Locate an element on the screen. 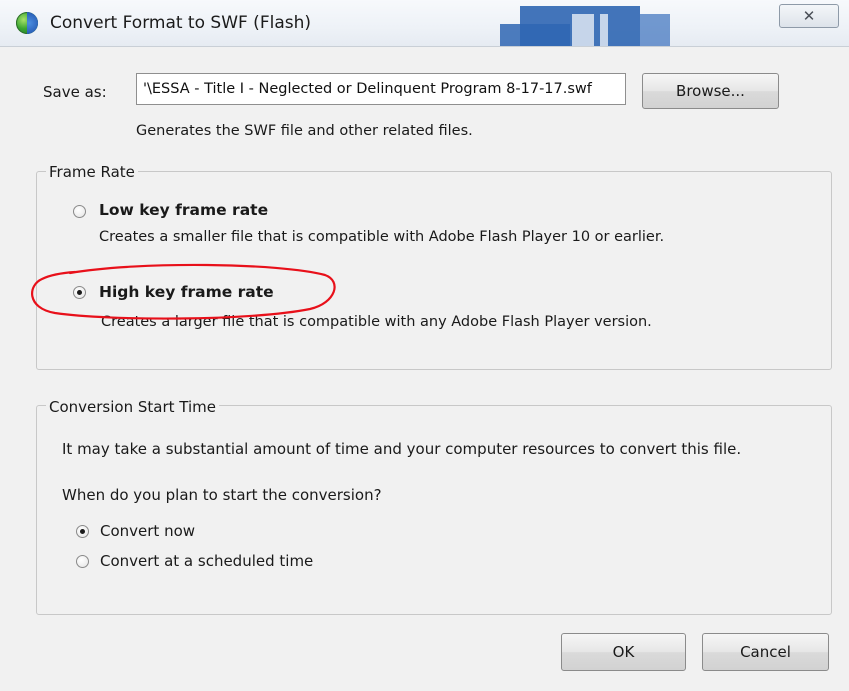  close-icon: ✕ is located at coordinates (809, 16).